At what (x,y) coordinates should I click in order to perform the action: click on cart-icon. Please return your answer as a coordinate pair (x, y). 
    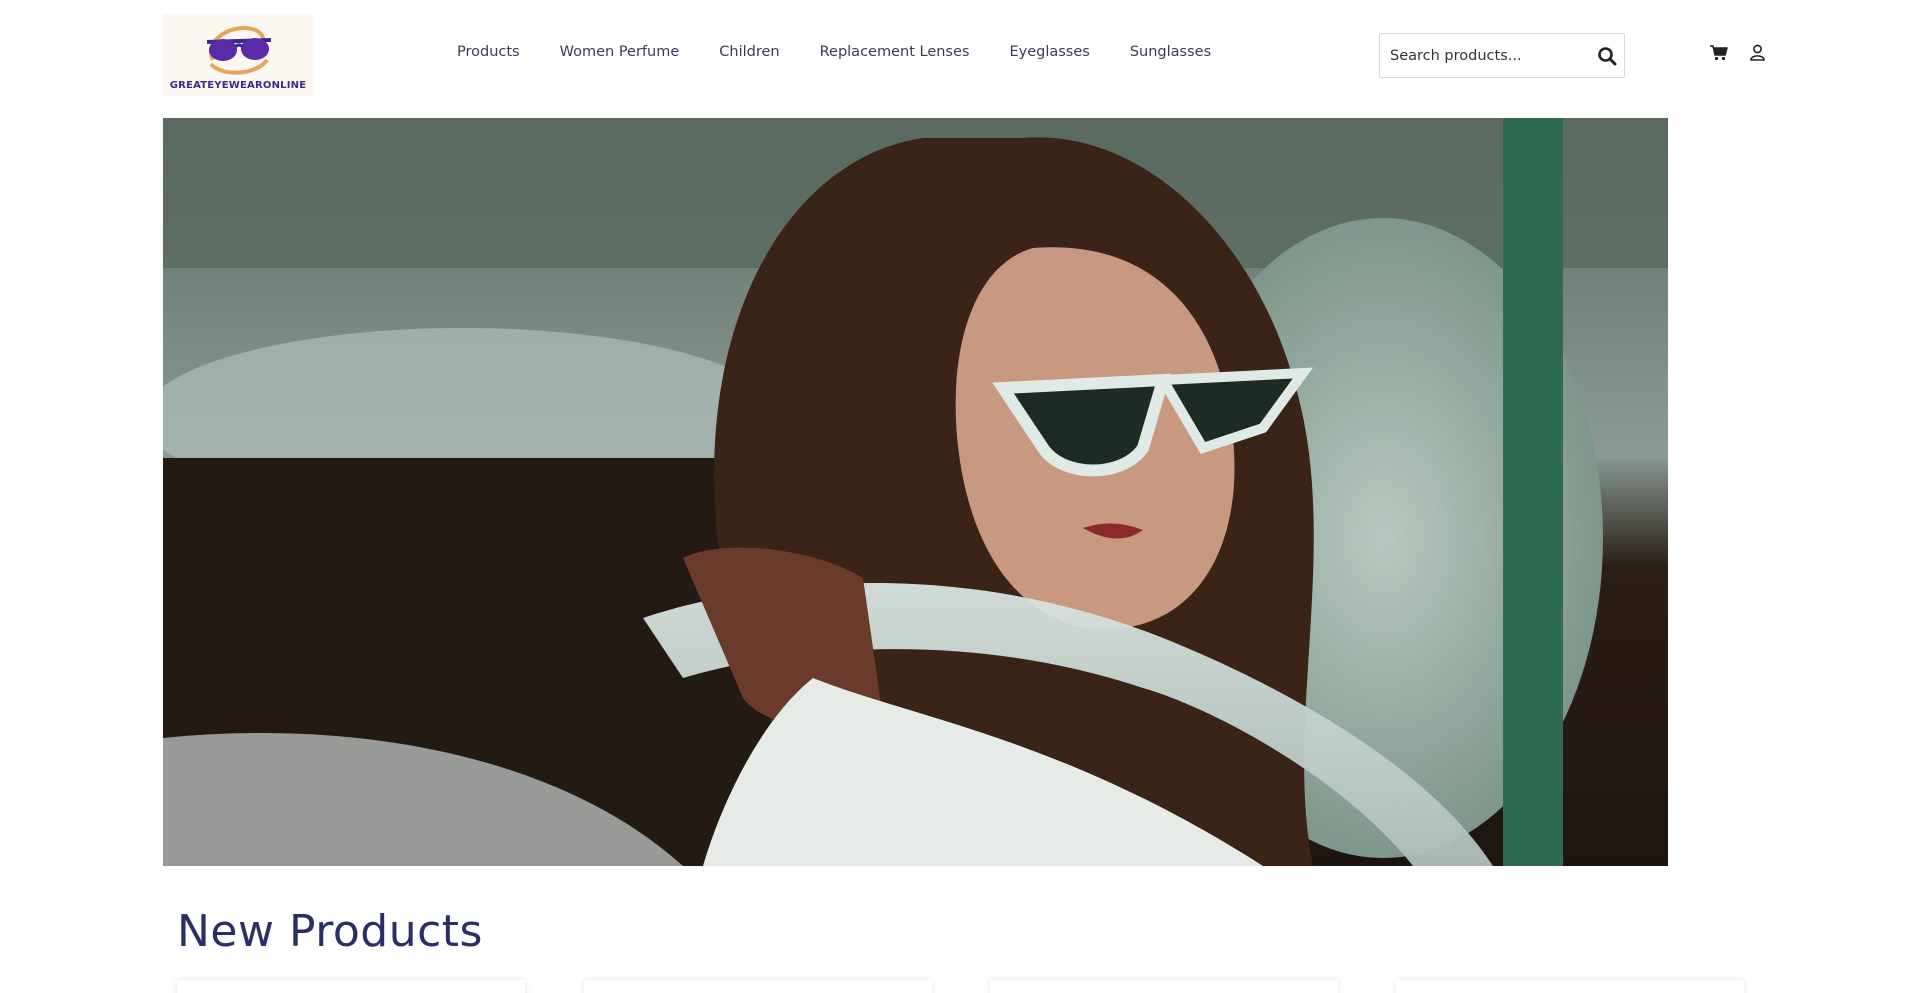
    Looking at the image, I should click on (1719, 53).